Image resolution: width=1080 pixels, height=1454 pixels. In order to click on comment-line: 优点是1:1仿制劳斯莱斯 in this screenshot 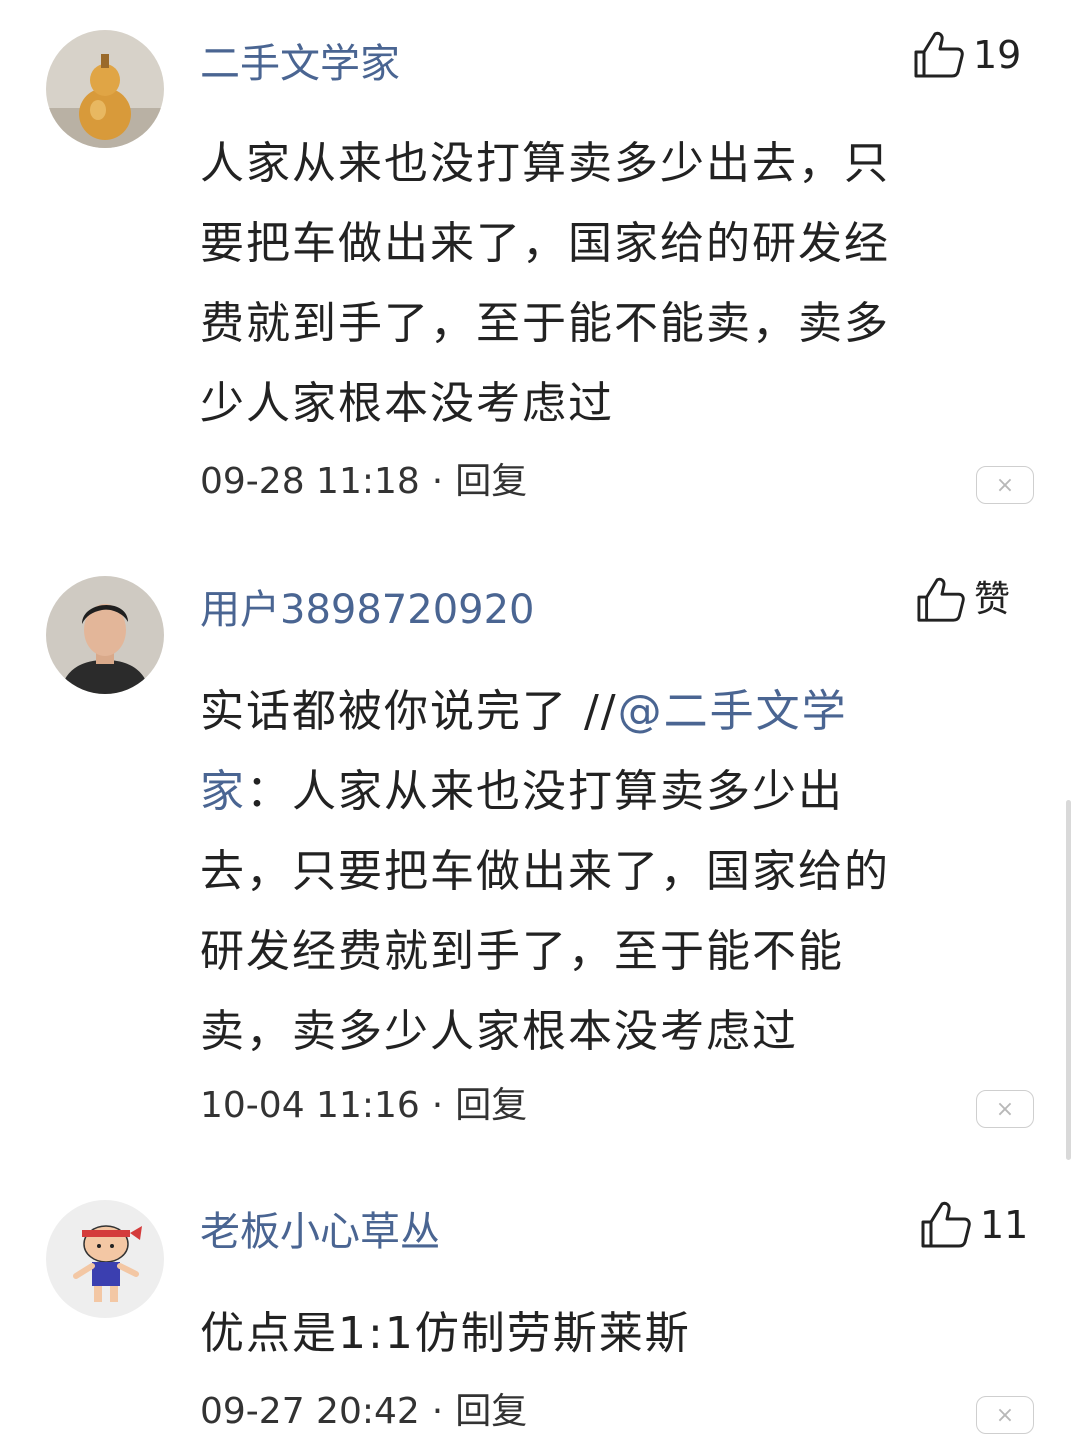, I will do `click(445, 1333)`.